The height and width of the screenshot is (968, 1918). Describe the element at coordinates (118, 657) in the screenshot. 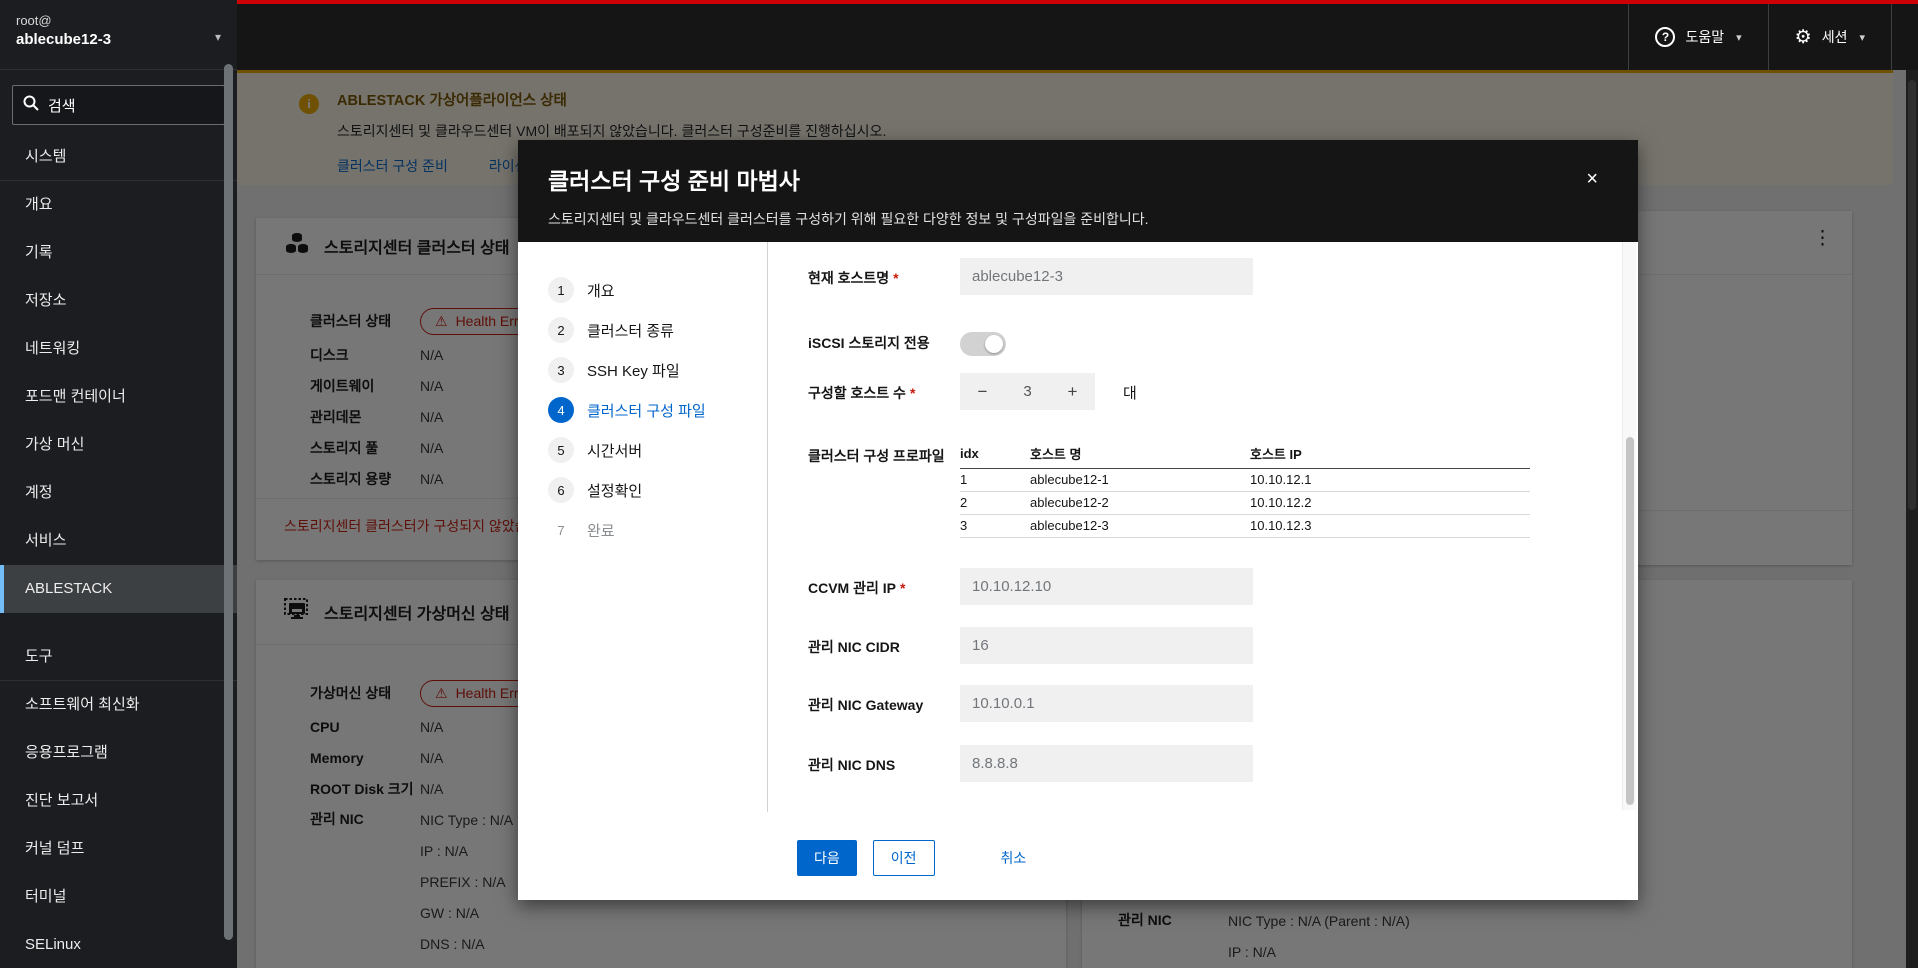

I see `sidebar-item-tools: 도구` at that location.